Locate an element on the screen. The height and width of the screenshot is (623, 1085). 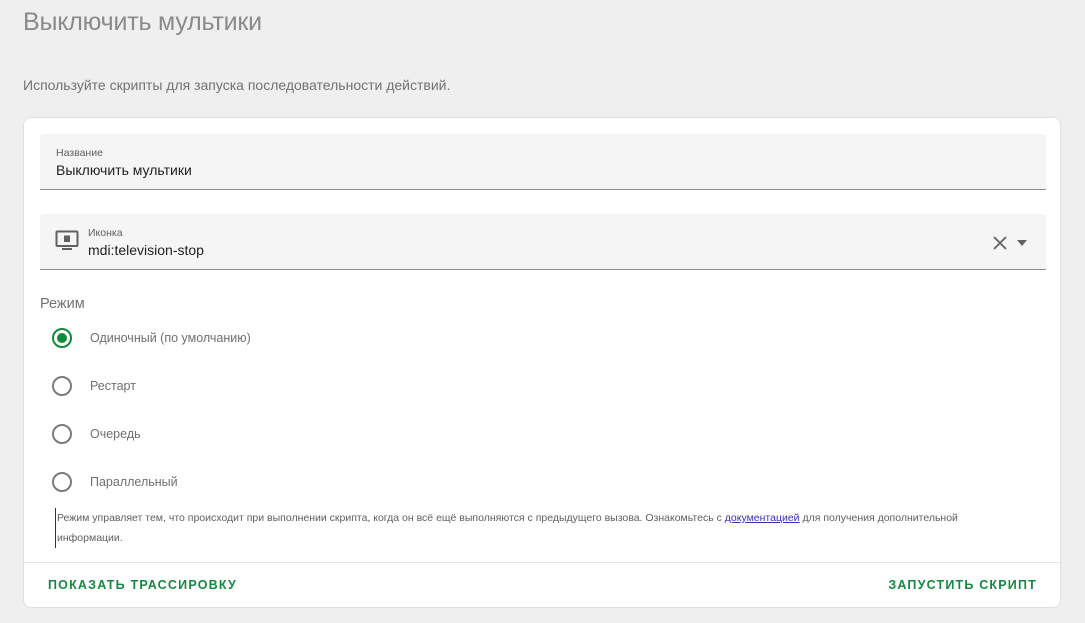
mode-option-parallel: Параллельный is located at coordinates (115, 482).